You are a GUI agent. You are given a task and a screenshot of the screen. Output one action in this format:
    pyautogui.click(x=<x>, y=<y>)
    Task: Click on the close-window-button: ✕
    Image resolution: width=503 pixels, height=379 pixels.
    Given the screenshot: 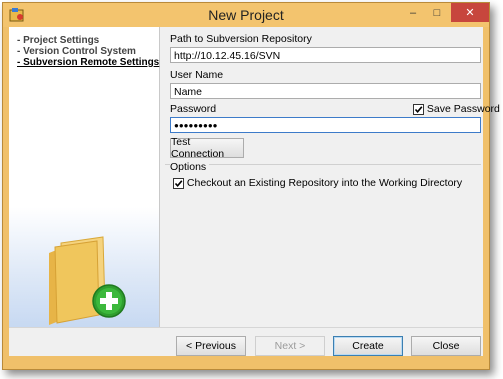 What is the action you would take?
    pyautogui.click(x=470, y=12)
    